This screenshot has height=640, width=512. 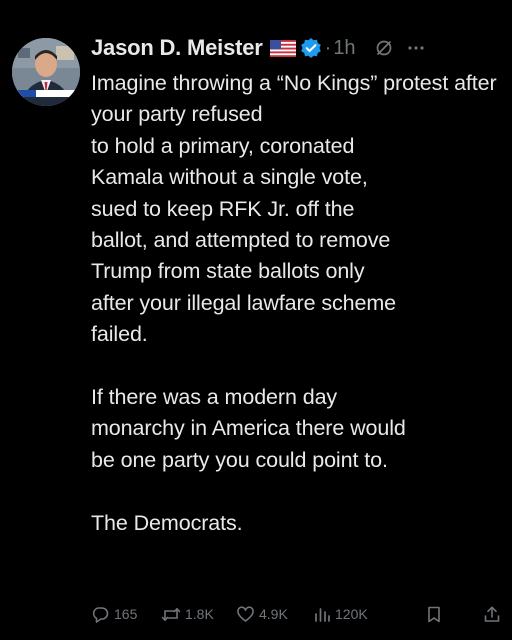 What do you see at coordinates (126, 614) in the screenshot?
I see `reply-count: 165` at bounding box center [126, 614].